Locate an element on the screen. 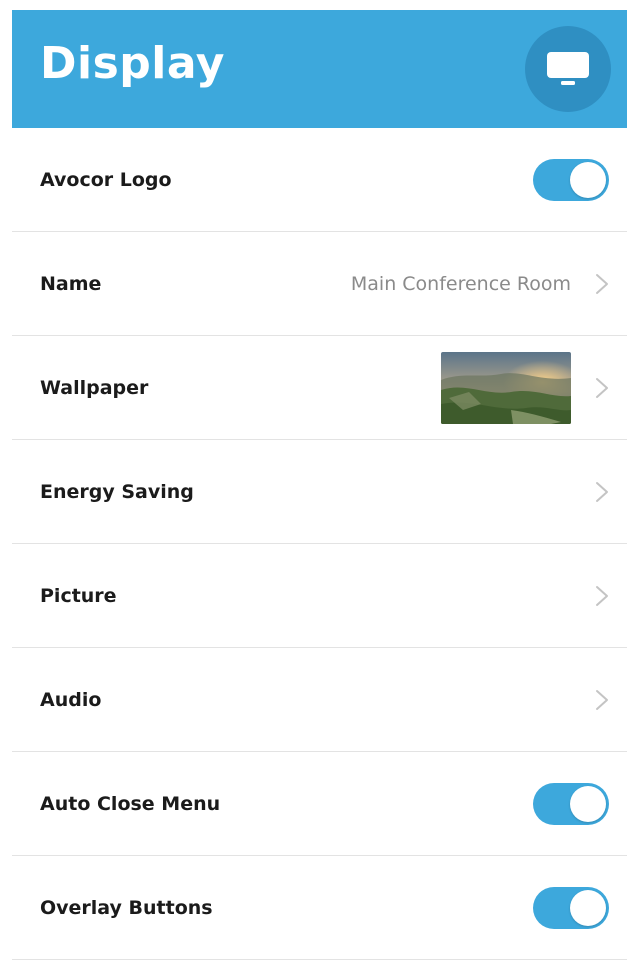  setting-label: Auto Close Menu is located at coordinates (130, 803).